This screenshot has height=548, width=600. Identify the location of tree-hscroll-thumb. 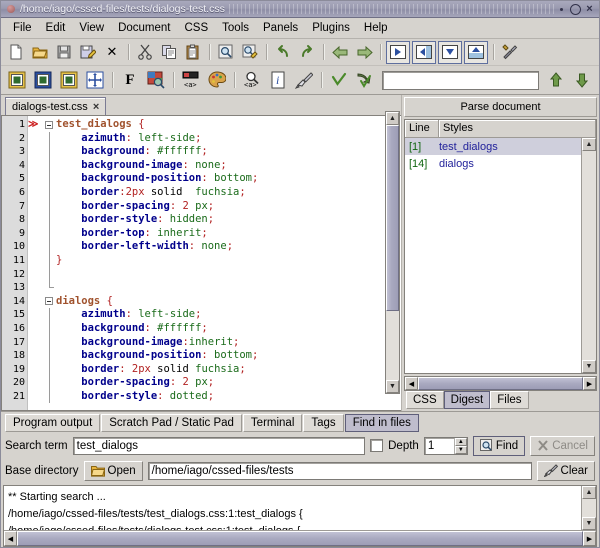
(500, 383).